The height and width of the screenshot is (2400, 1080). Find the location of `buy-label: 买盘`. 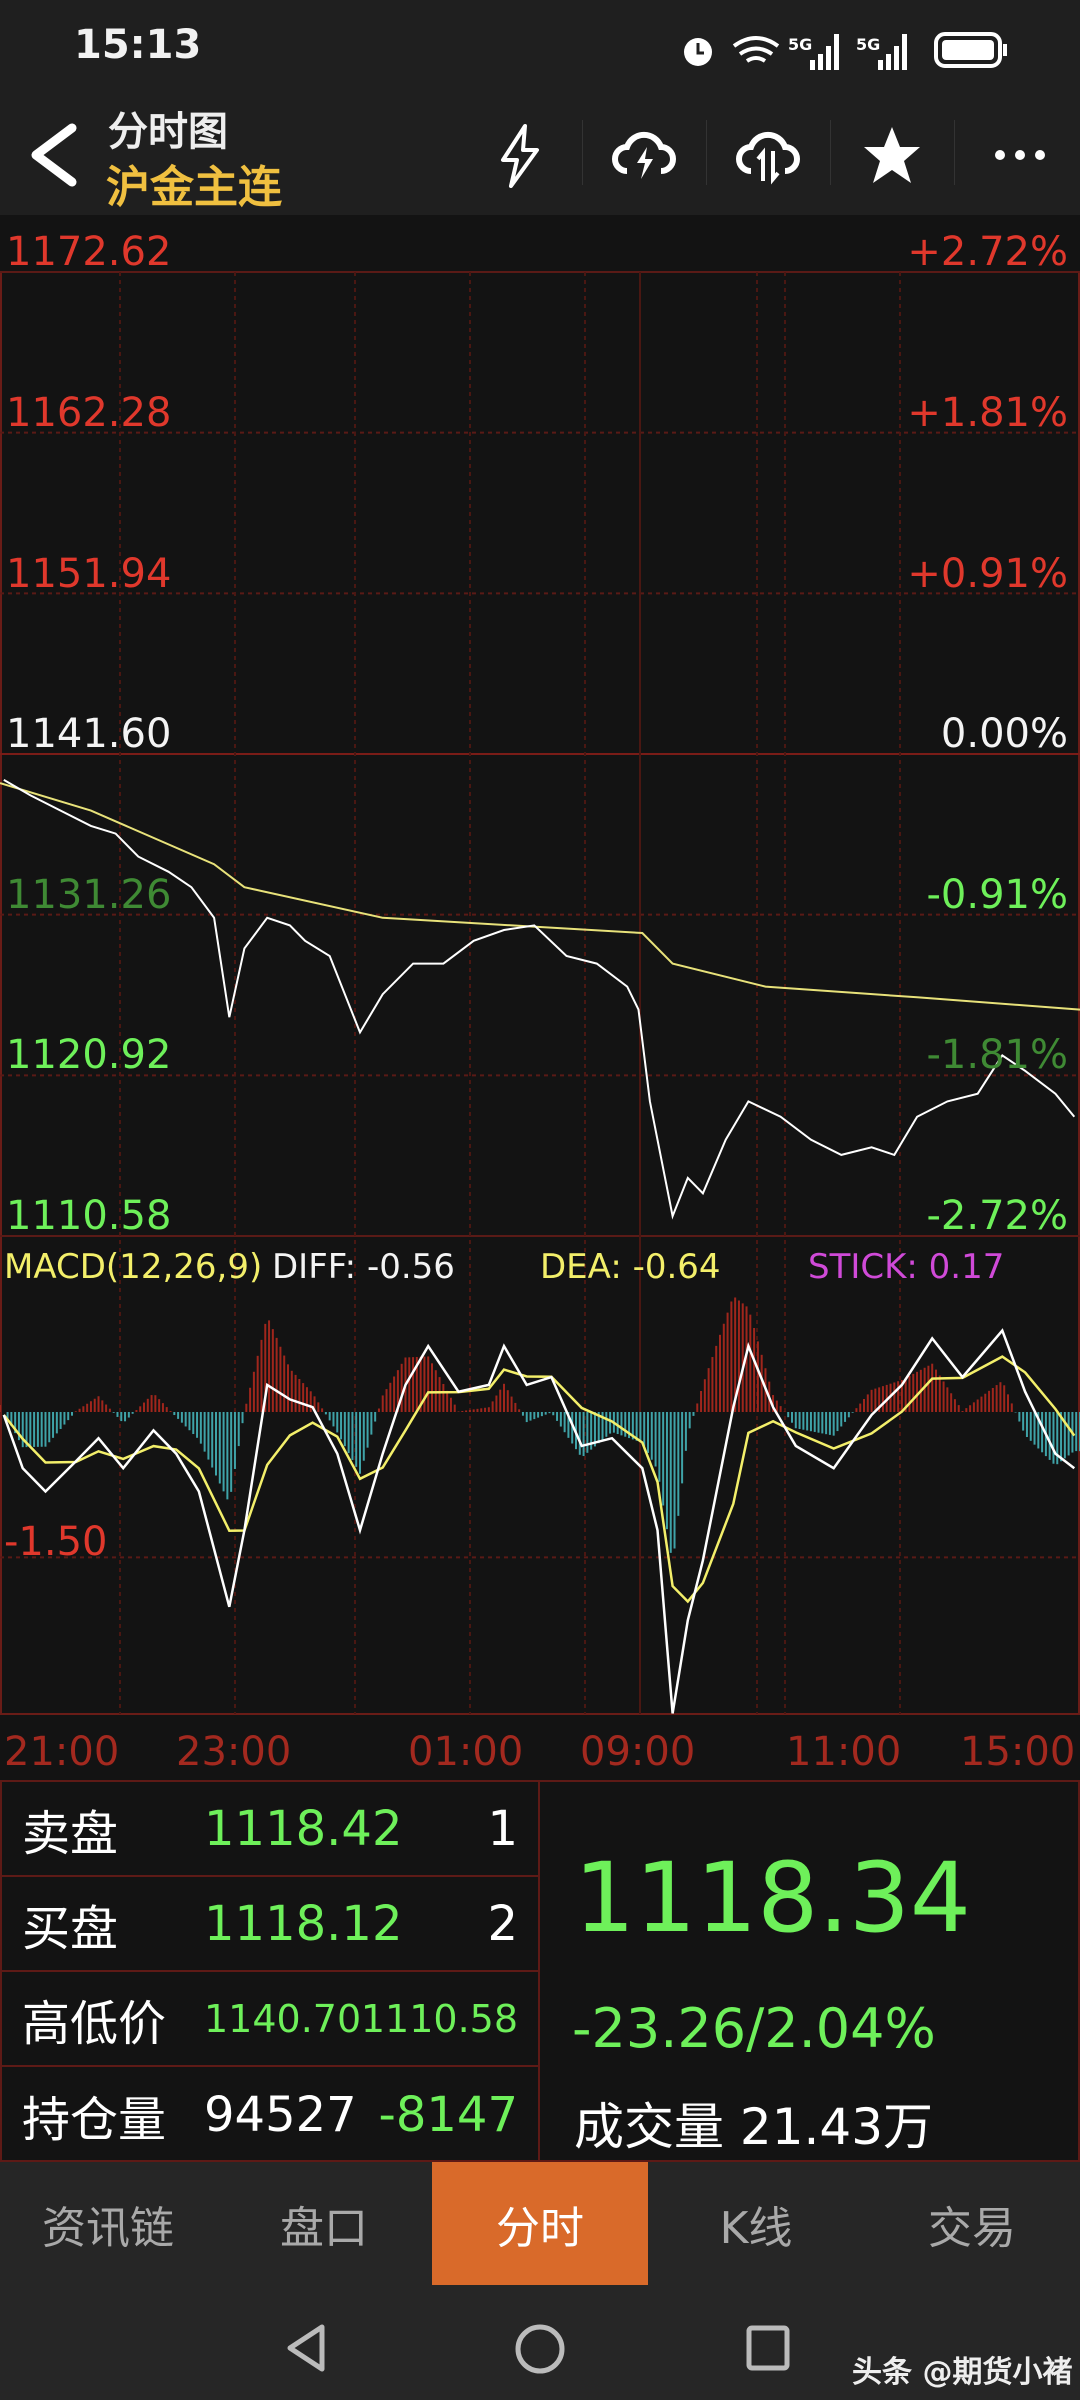

buy-label: 买盘 is located at coordinates (70, 1928).